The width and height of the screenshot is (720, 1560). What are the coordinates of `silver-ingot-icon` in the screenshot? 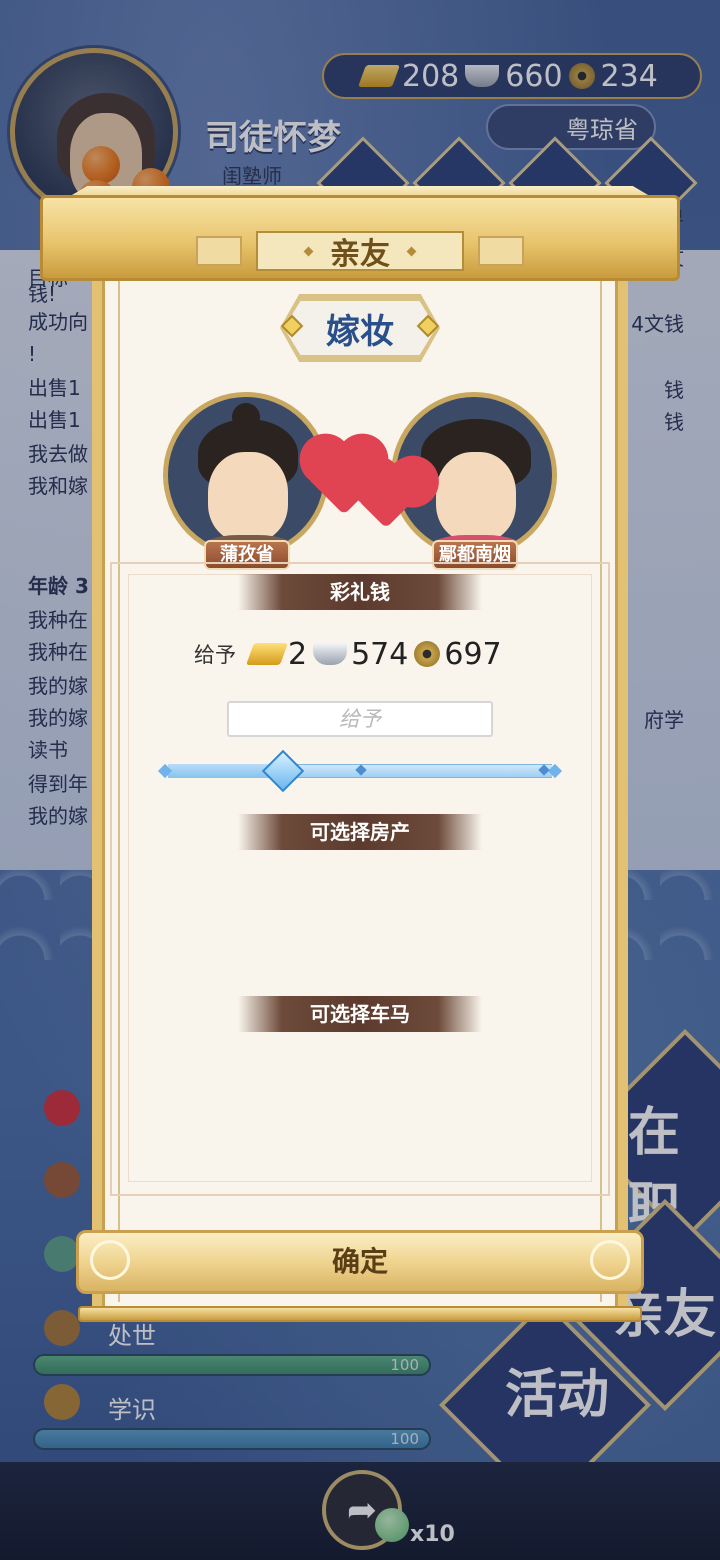 It's located at (330, 654).